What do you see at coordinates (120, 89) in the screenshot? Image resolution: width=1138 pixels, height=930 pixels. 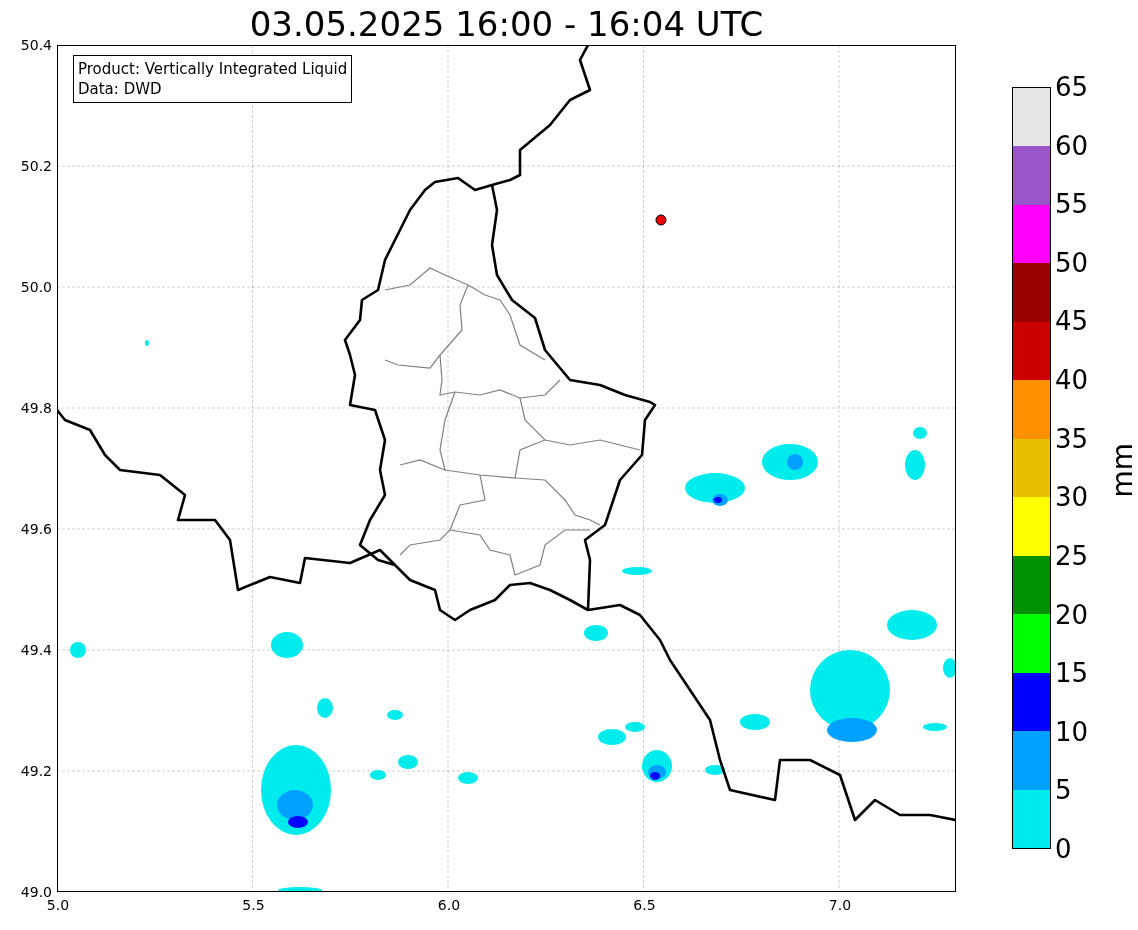 I see `info-text: Data: DWD` at bounding box center [120, 89].